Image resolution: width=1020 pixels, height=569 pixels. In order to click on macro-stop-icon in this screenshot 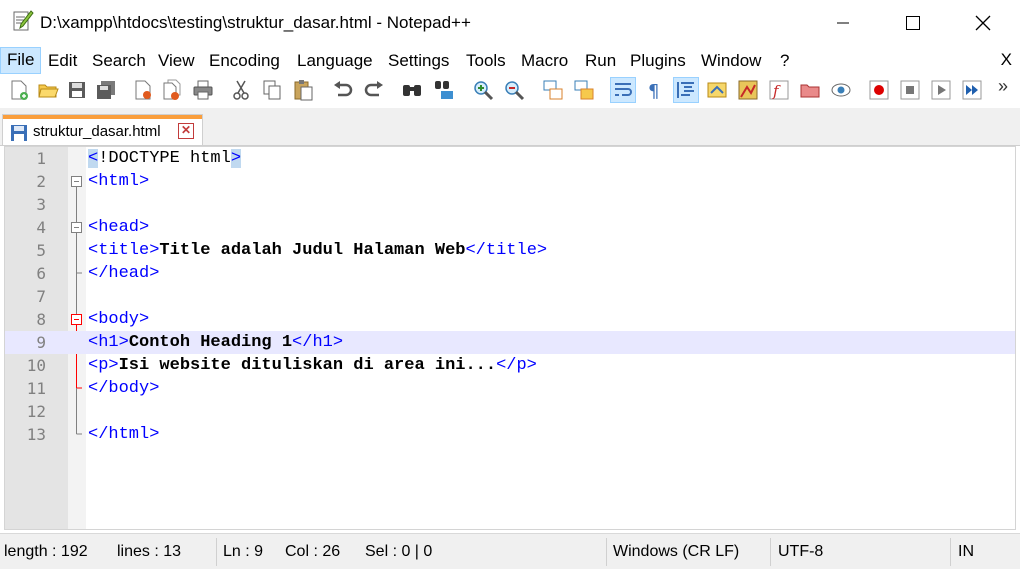, I will do `click(910, 90)`.